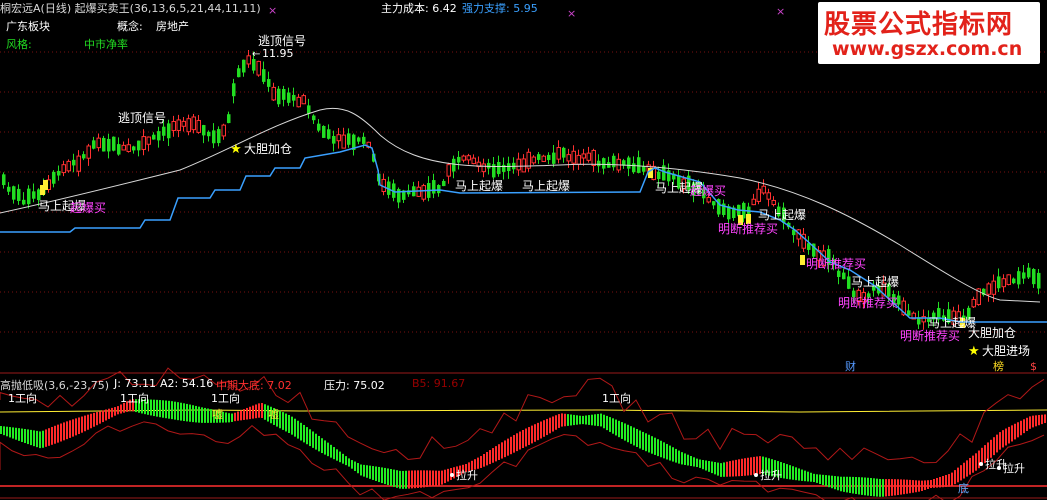  I want to click on dot-icon, so click(756, 475).